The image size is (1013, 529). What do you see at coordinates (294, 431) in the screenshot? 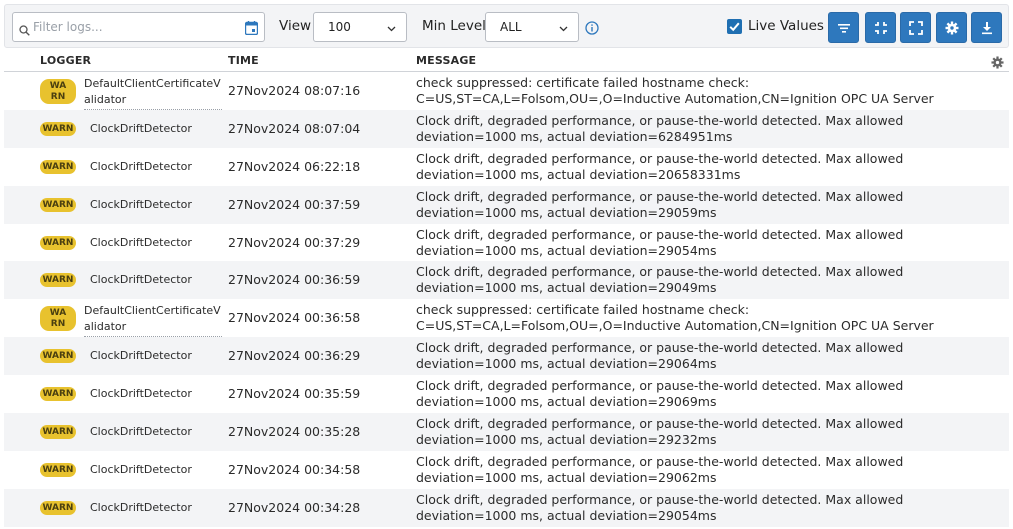
I see `log-time: 27Nov2024 00:35:28` at bounding box center [294, 431].